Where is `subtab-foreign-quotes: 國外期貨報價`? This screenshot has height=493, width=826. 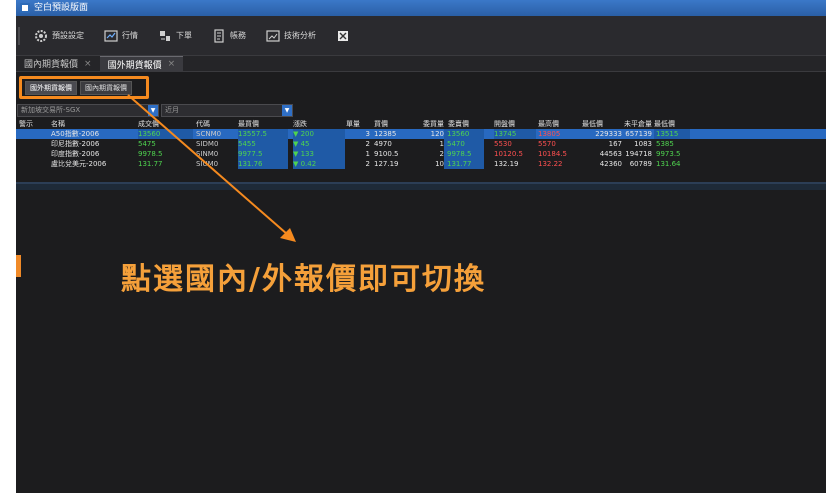 subtab-foreign-quotes: 國外期貨報價 is located at coordinates (51, 87).